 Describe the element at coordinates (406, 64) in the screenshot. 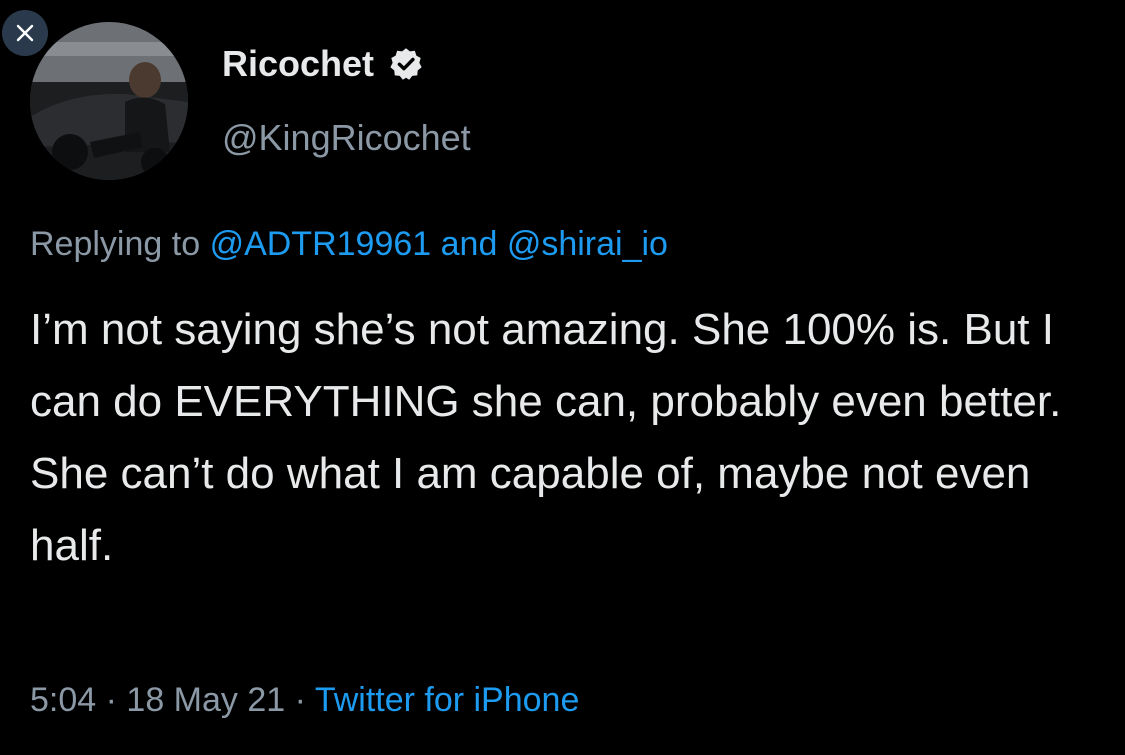

I see `verified-badge-icon` at that location.